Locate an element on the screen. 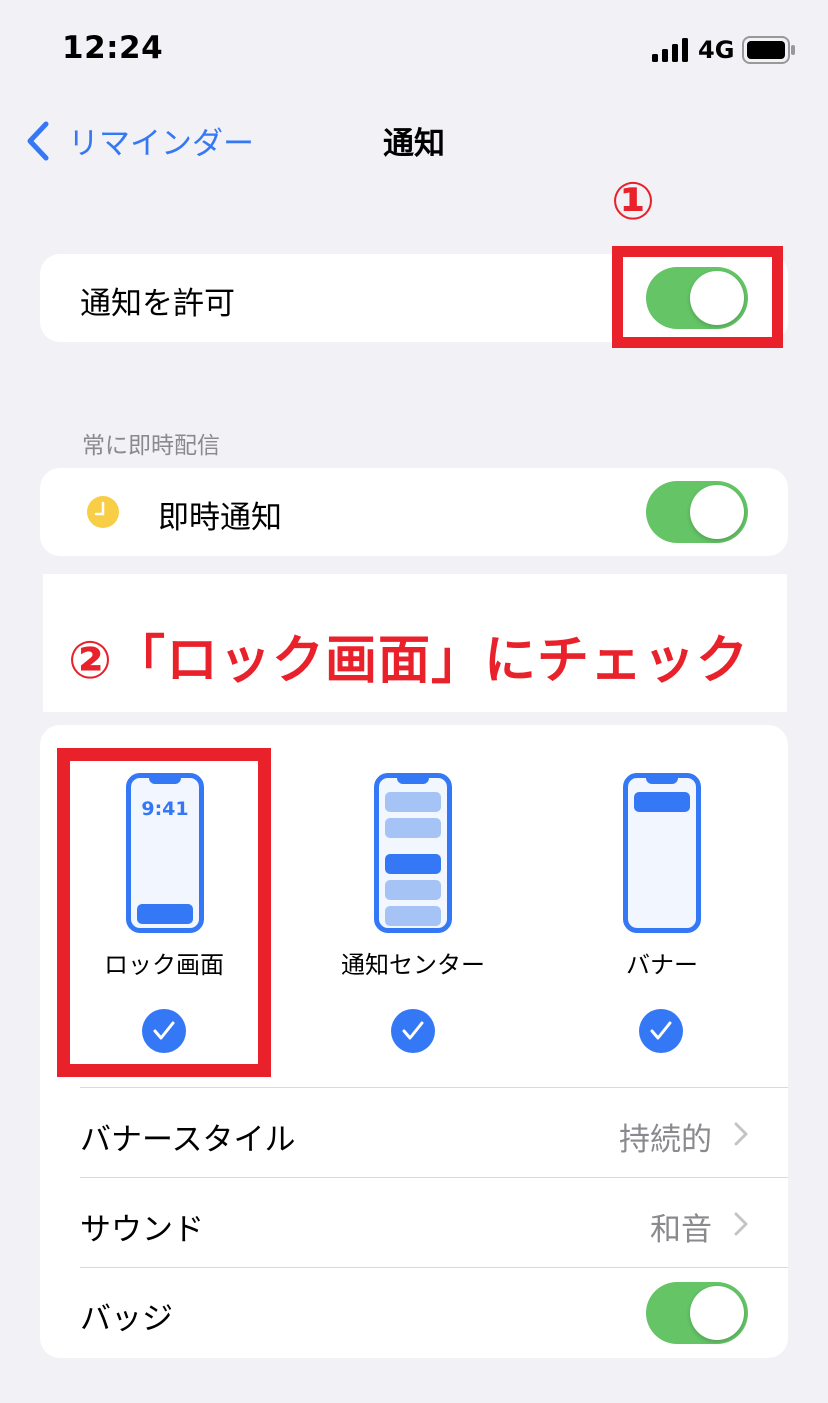  page-title: 通知 is located at coordinates (414, 144).